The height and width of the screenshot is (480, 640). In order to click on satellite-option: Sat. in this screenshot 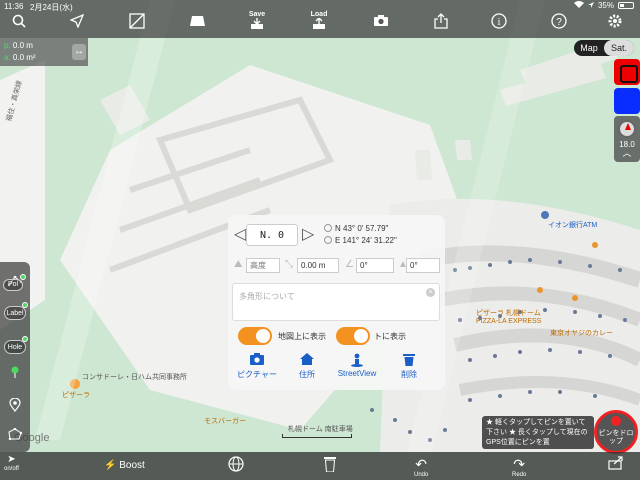, I will do `click(619, 48)`.